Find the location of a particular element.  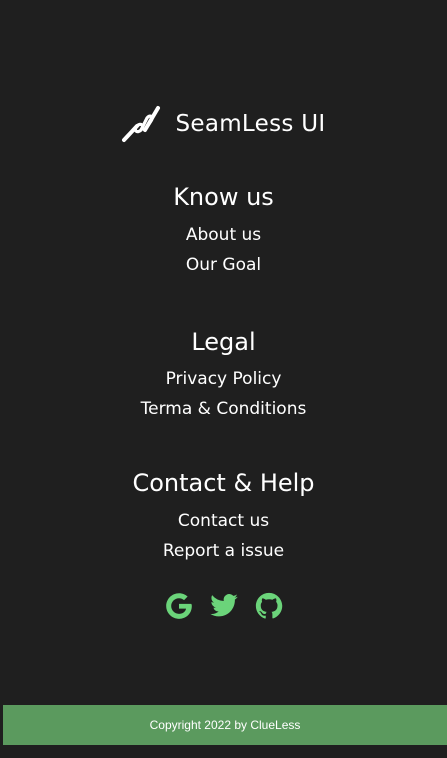

about-us-link: About us is located at coordinates (223, 235).